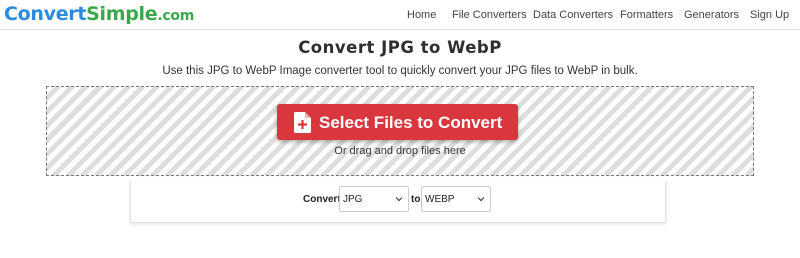  What do you see at coordinates (322, 199) in the screenshot?
I see `convert-label: Convert` at bounding box center [322, 199].